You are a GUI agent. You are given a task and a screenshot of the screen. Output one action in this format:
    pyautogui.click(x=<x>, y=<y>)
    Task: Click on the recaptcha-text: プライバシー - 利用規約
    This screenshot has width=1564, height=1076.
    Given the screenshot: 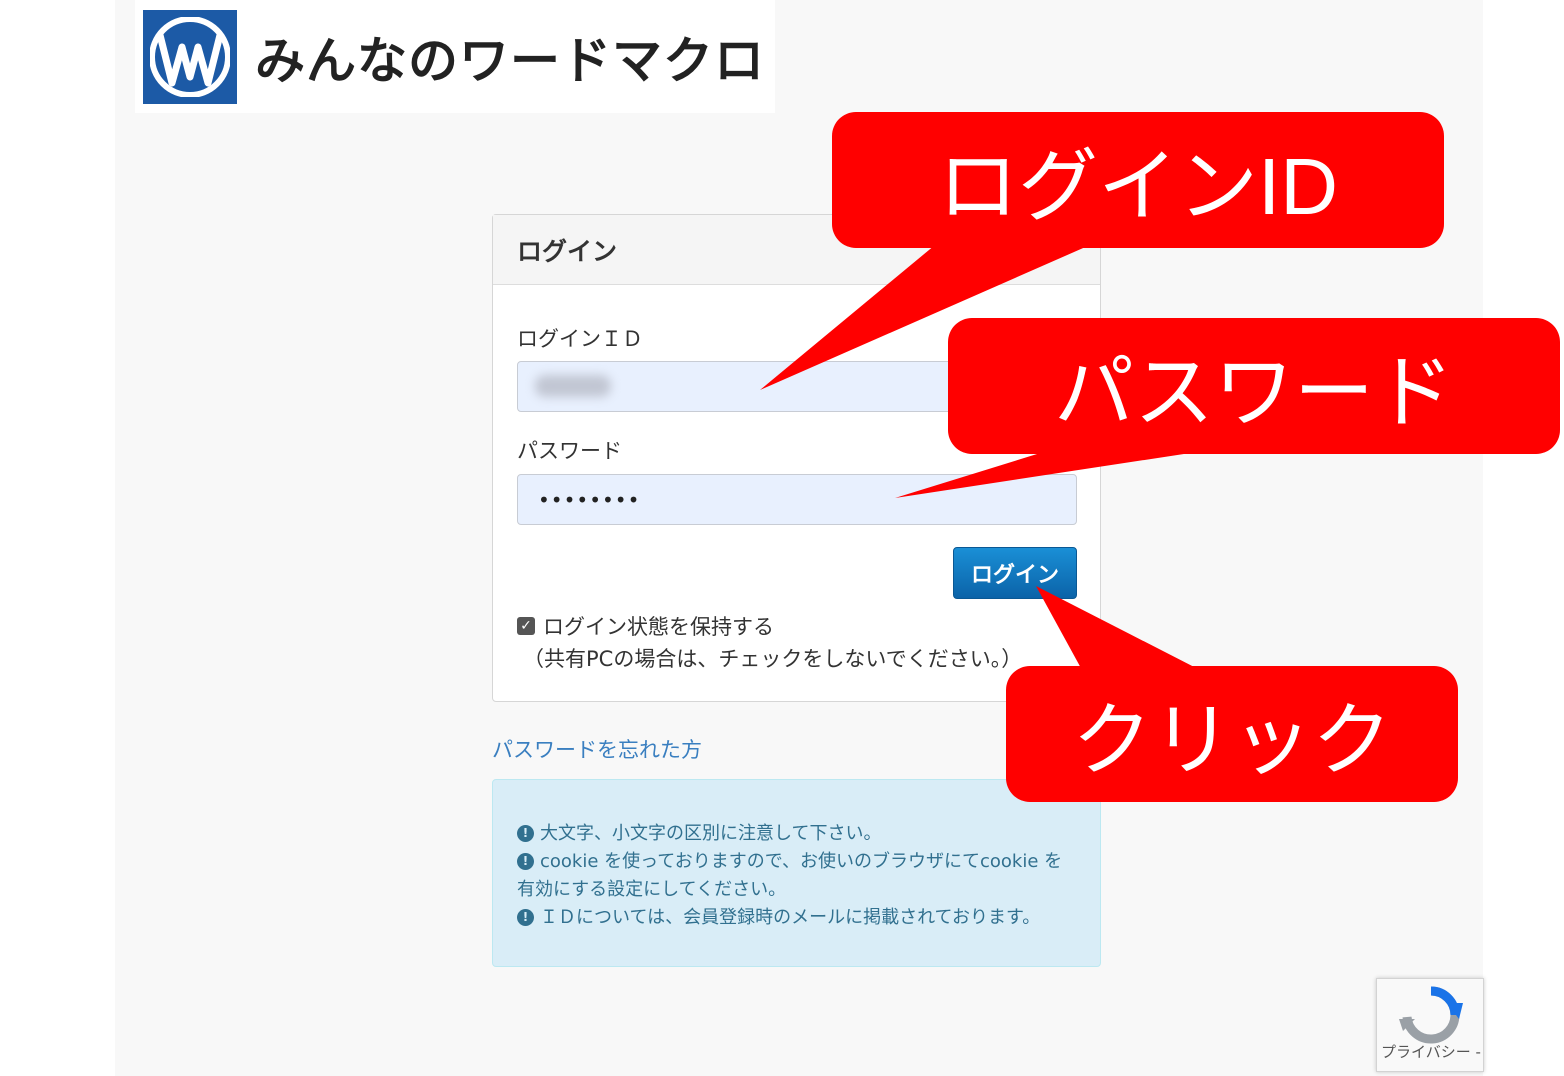 What is the action you would take?
    pyautogui.click(x=1432, y=1052)
    